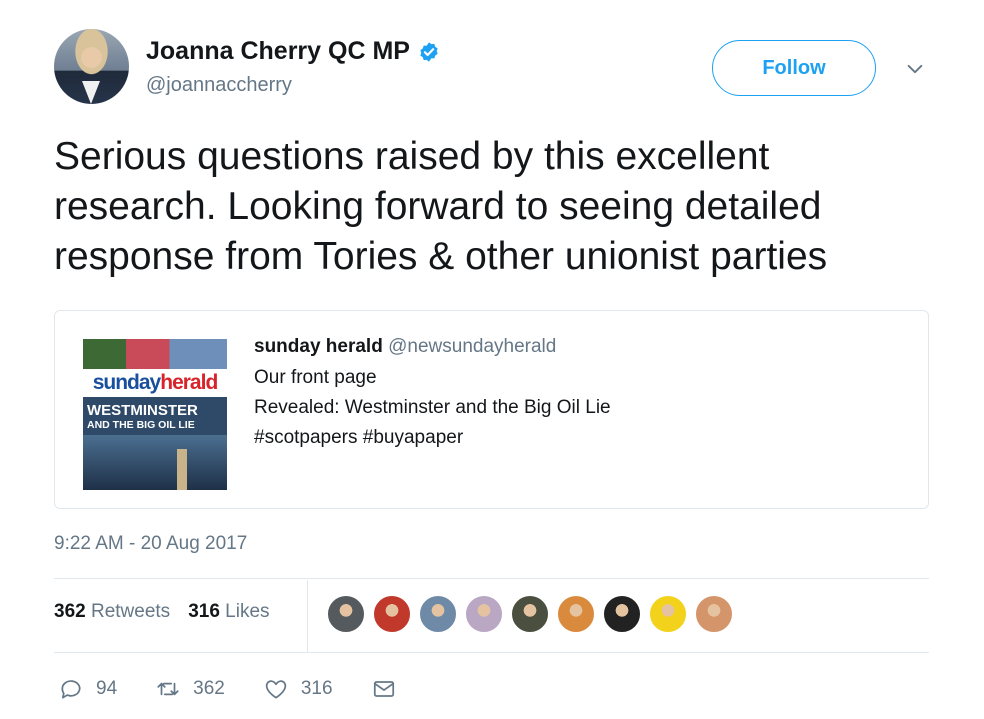  What do you see at coordinates (130, 611) in the screenshot?
I see `retweets-stat-label: Retweets` at bounding box center [130, 611].